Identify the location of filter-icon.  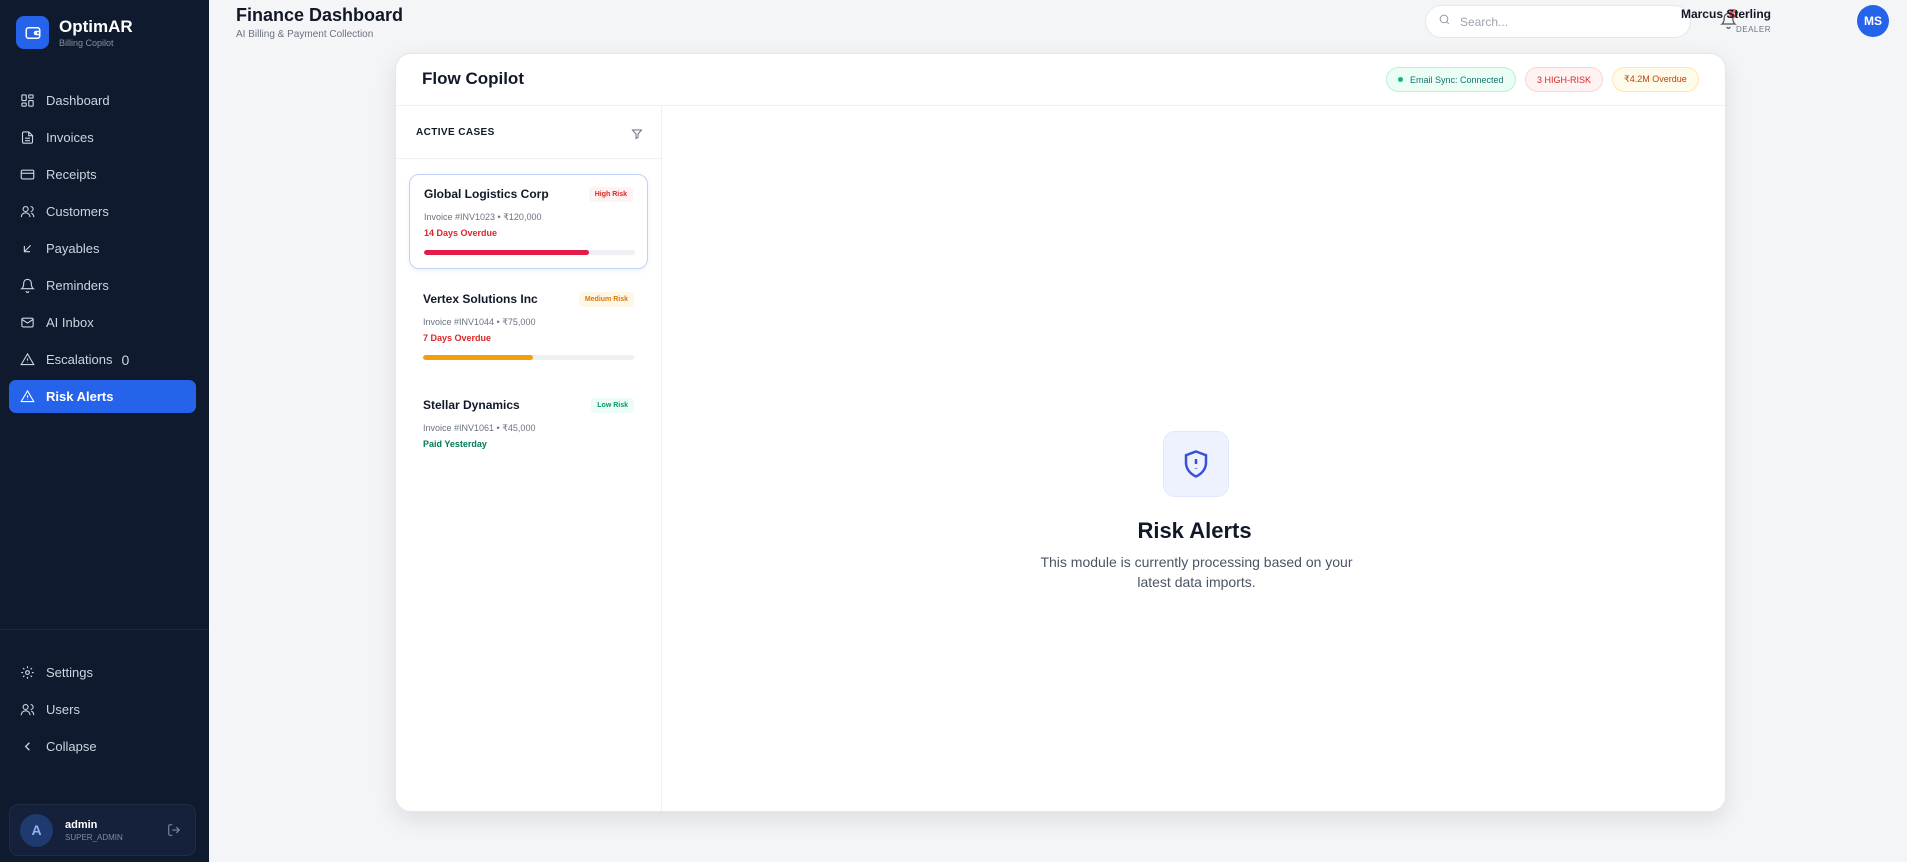
(637, 133).